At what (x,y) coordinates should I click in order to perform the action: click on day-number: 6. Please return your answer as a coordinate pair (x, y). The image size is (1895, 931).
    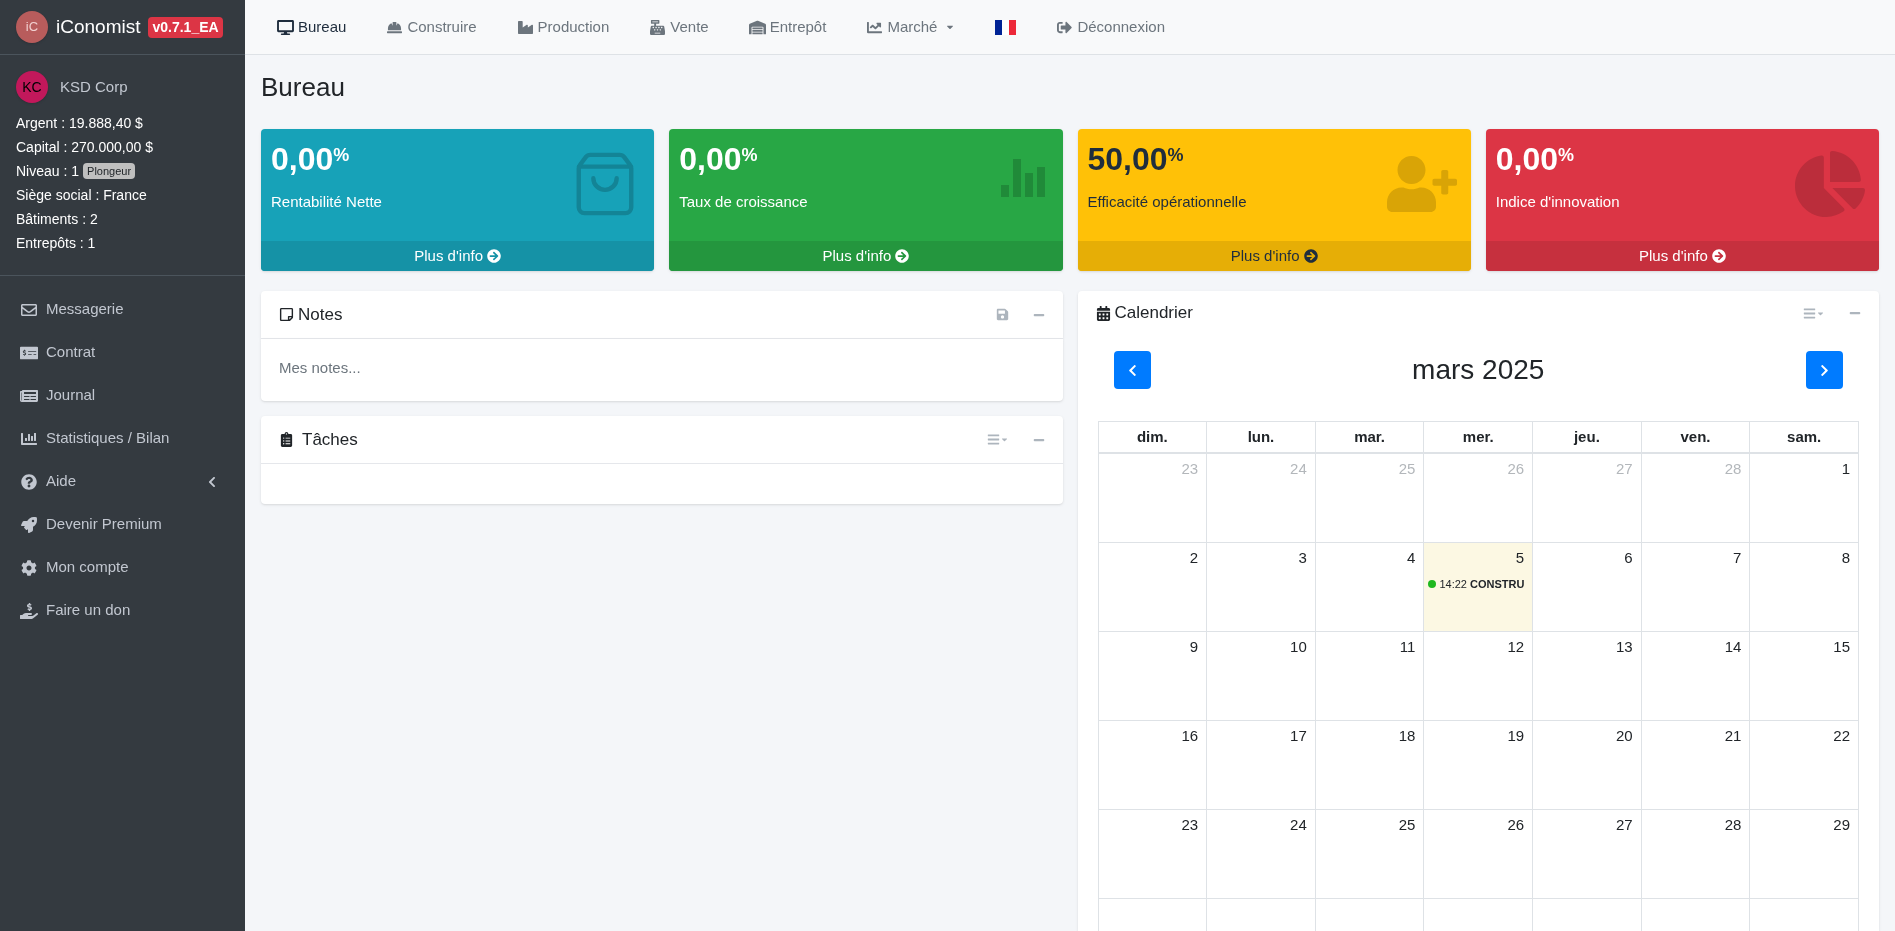
    Looking at the image, I should click on (1628, 558).